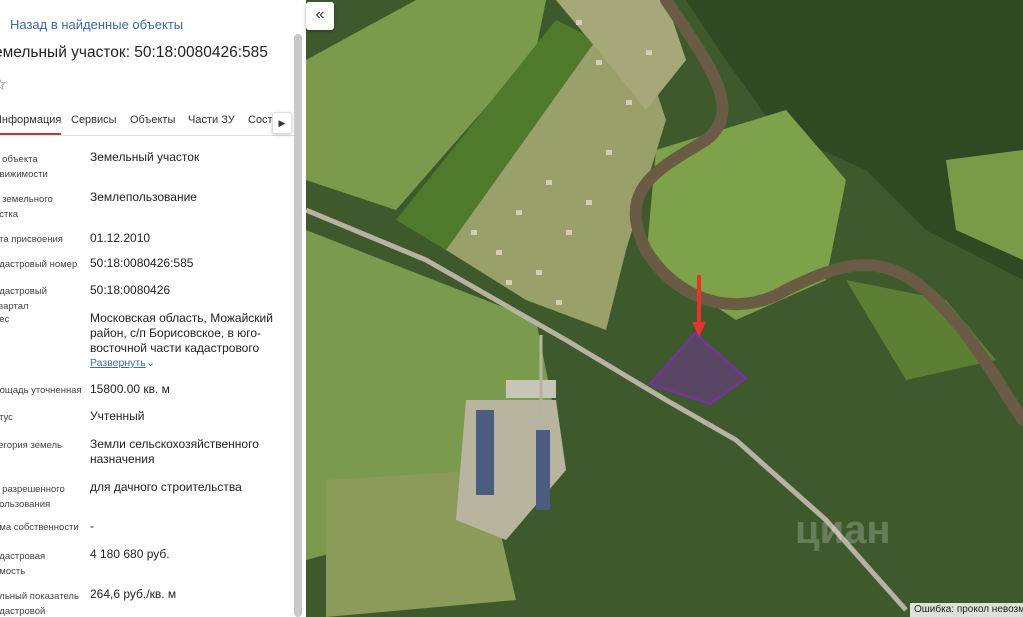 The height and width of the screenshot is (617, 1023). Describe the element at coordinates (32, 497) in the screenshot. I see `field-label: д разрешенного пользования` at that location.